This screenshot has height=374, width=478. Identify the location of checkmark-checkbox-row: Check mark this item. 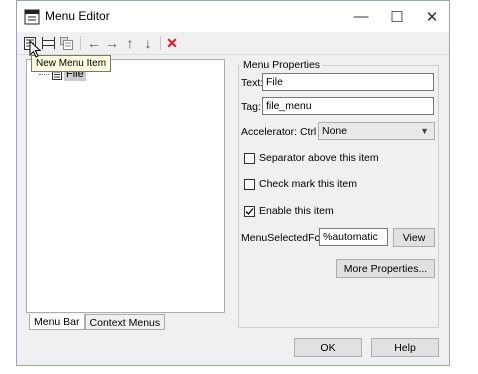
(300, 184).